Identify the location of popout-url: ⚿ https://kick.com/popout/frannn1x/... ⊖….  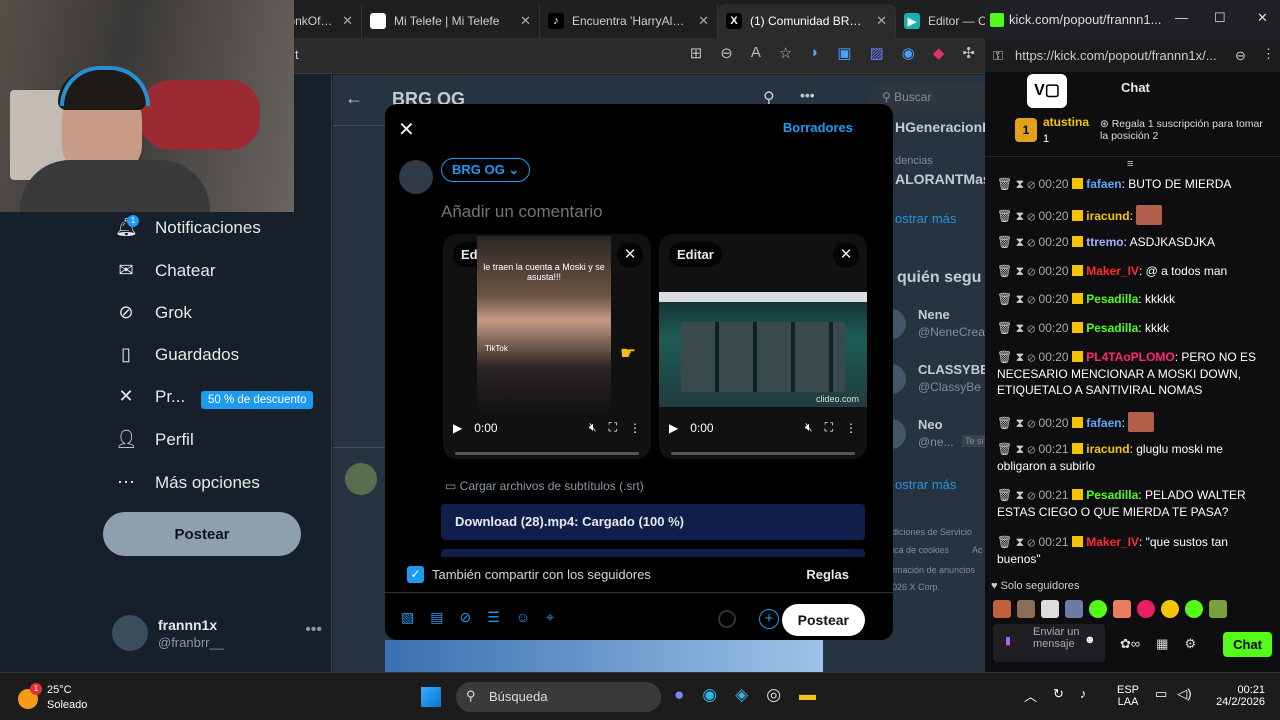
(1132, 56).